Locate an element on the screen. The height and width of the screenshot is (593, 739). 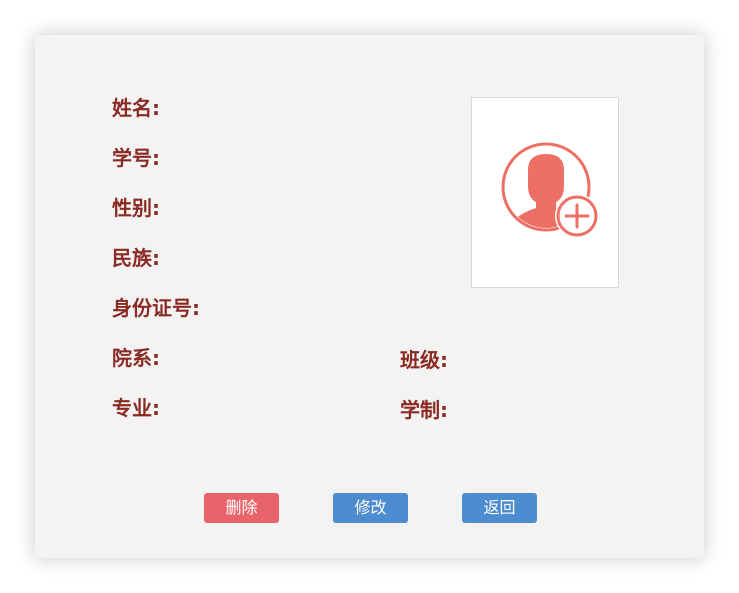
student-id-label: 学号: is located at coordinates (136, 158).